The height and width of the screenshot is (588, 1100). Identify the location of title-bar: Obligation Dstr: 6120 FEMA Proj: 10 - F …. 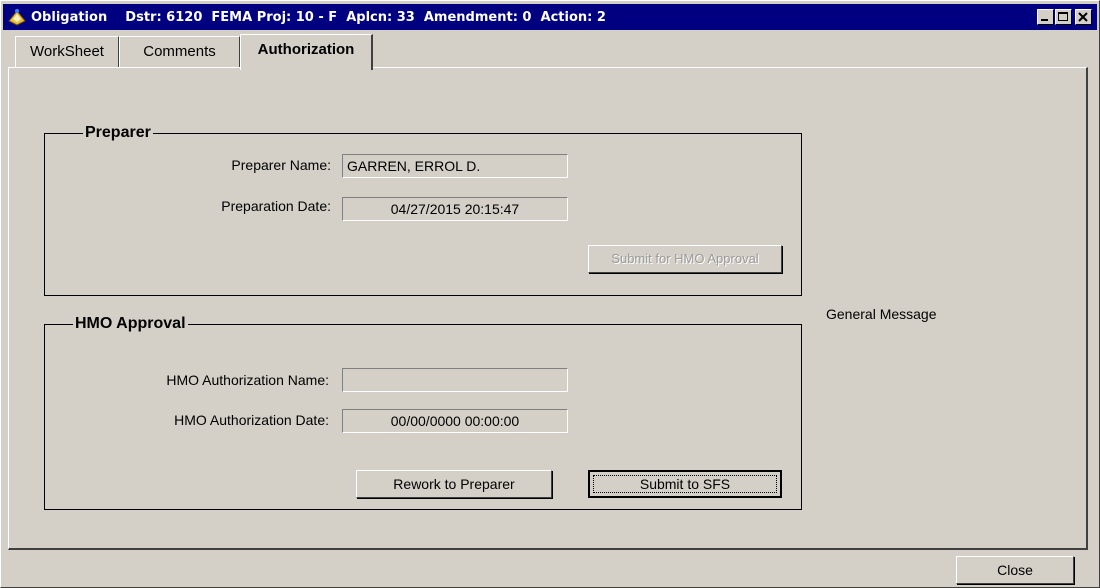
(550, 17).